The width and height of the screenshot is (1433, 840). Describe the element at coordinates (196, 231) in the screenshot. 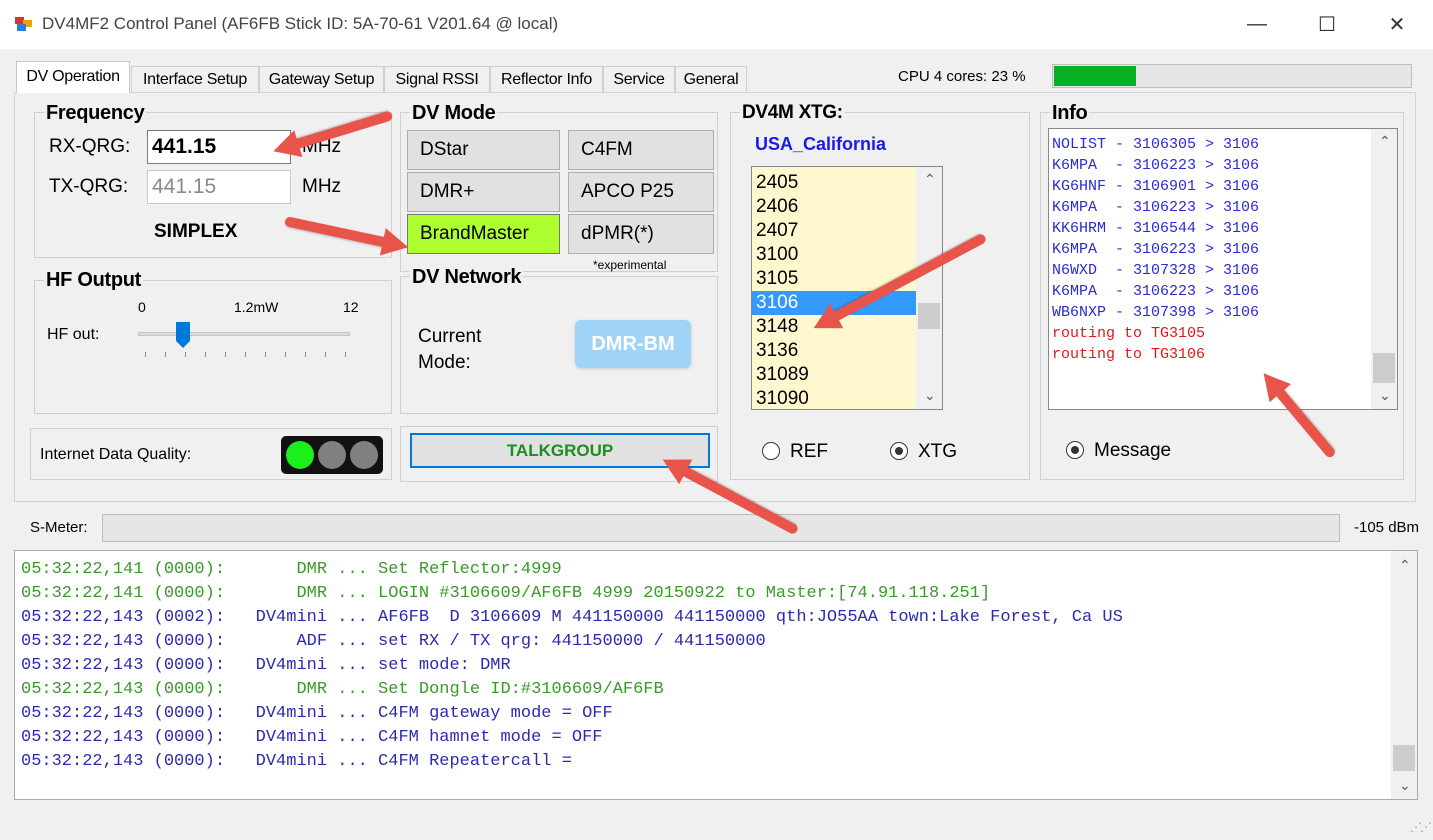

I see `simplex-label: SIMPLEX` at that location.